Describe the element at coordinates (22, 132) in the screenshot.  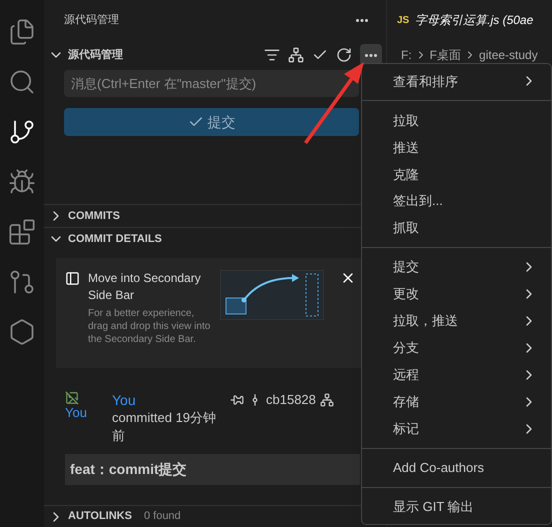
I see `branch-icon` at that location.